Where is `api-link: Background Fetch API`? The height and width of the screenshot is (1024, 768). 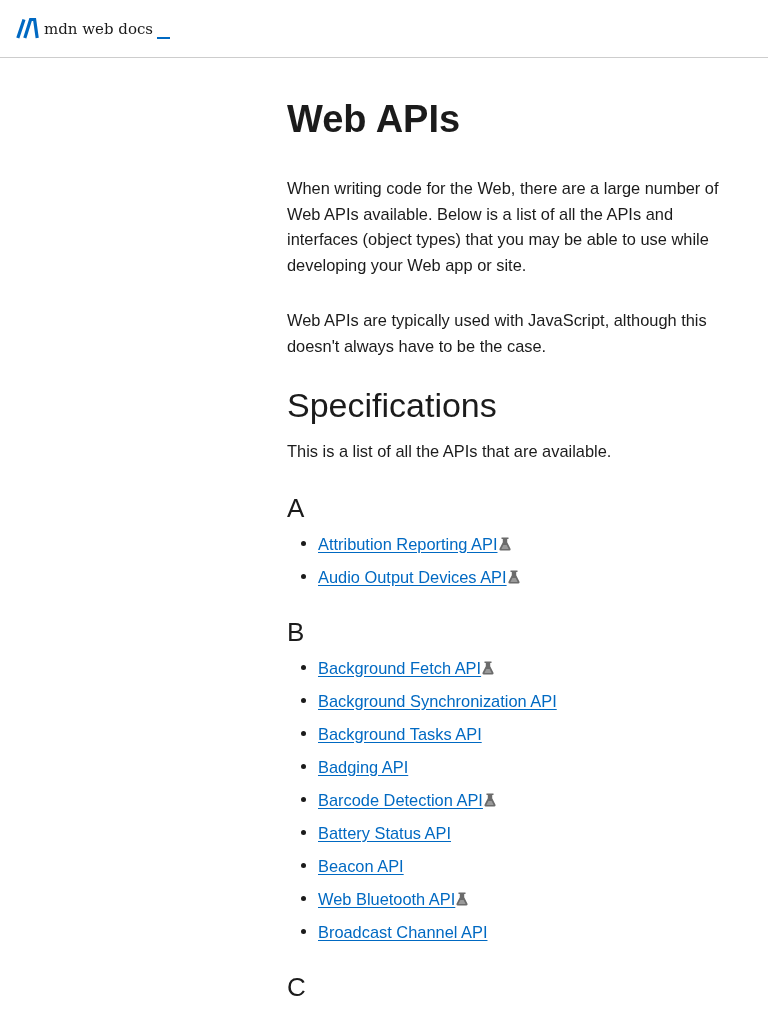 api-link: Background Fetch API is located at coordinates (400, 667).